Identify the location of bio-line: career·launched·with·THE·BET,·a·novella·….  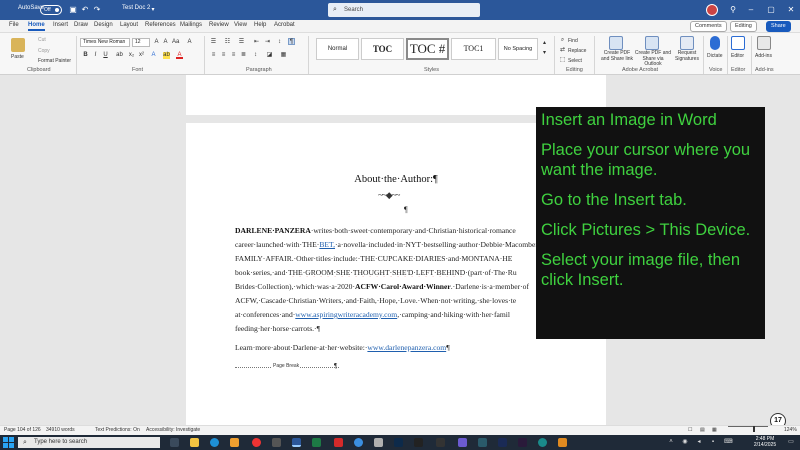
(400, 244).